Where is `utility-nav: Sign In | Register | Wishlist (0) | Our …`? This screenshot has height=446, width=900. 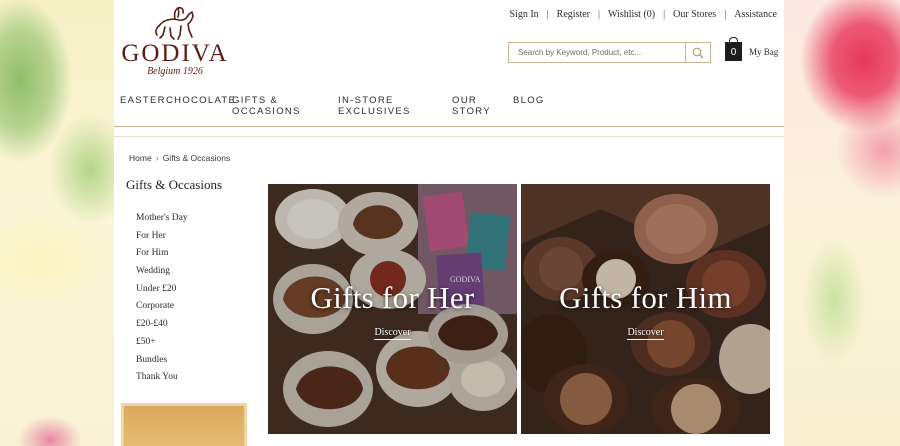
utility-nav: Sign In | Register | Wishlist (0) | Our … is located at coordinates (639, 14).